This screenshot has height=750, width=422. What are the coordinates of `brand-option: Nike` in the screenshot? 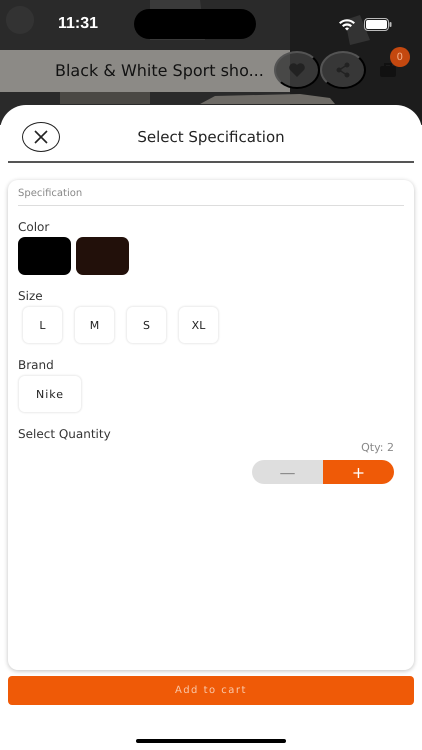 It's located at (50, 394).